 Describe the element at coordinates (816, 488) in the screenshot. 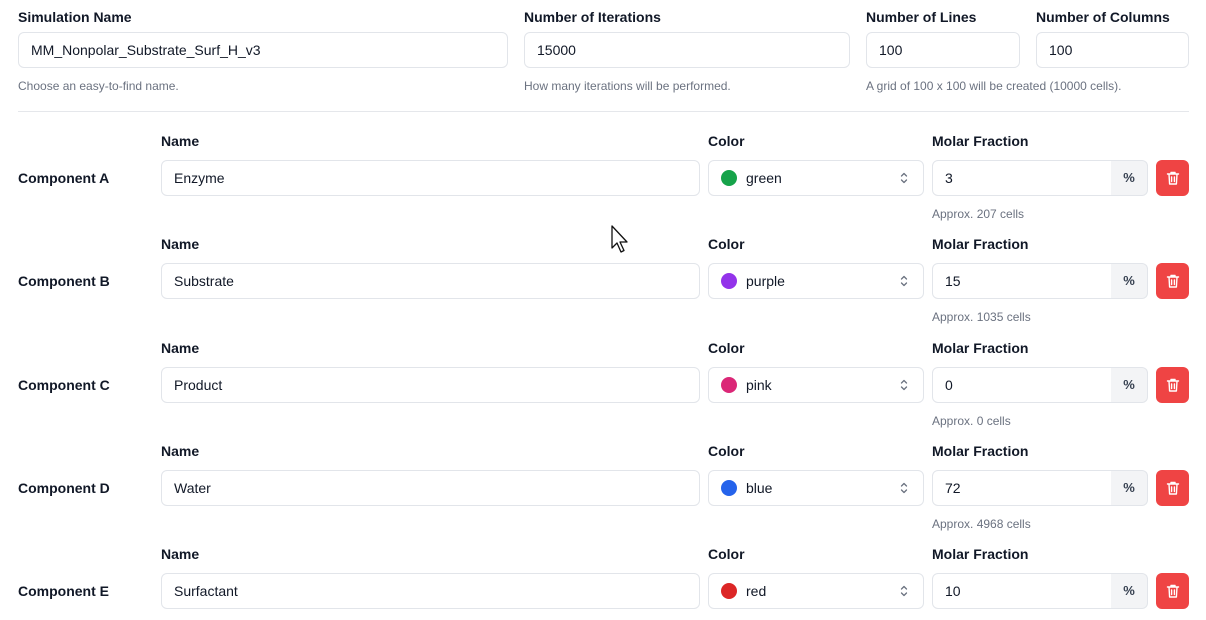

I see `component-color-select: blue` at that location.